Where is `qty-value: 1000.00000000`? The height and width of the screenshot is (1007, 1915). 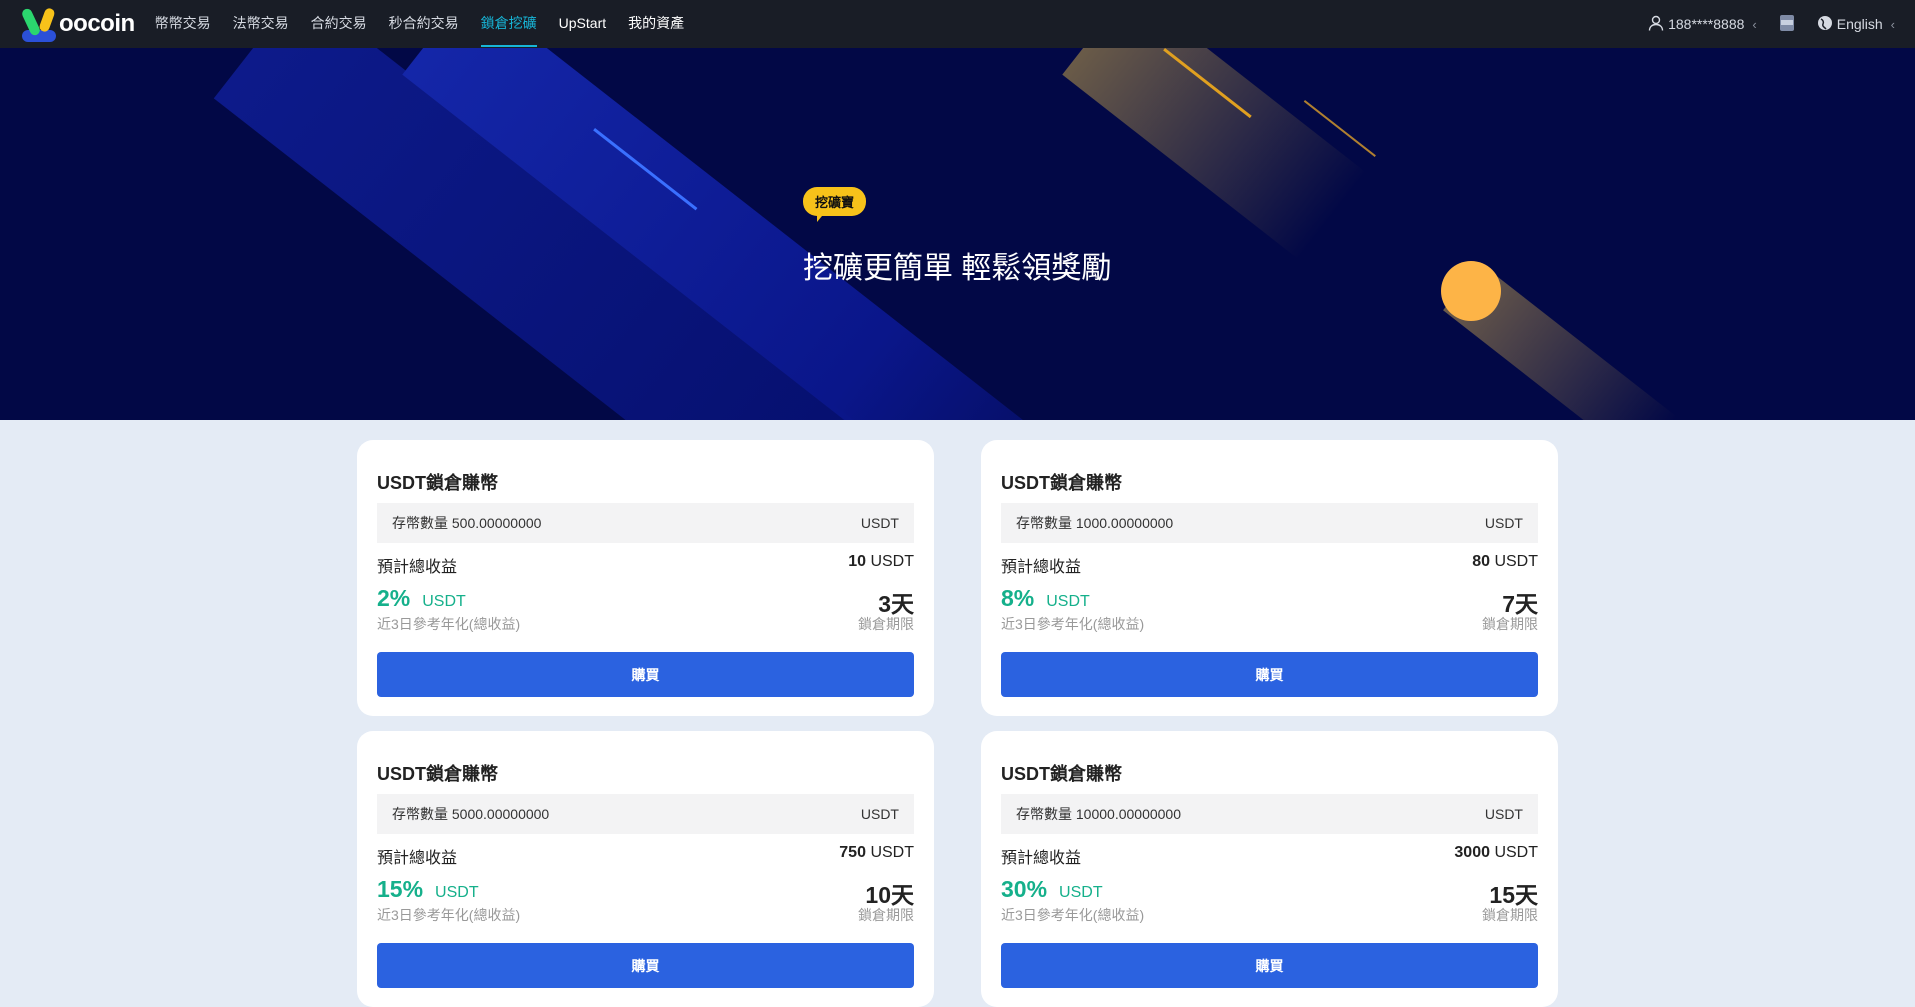 qty-value: 1000.00000000 is located at coordinates (1124, 523).